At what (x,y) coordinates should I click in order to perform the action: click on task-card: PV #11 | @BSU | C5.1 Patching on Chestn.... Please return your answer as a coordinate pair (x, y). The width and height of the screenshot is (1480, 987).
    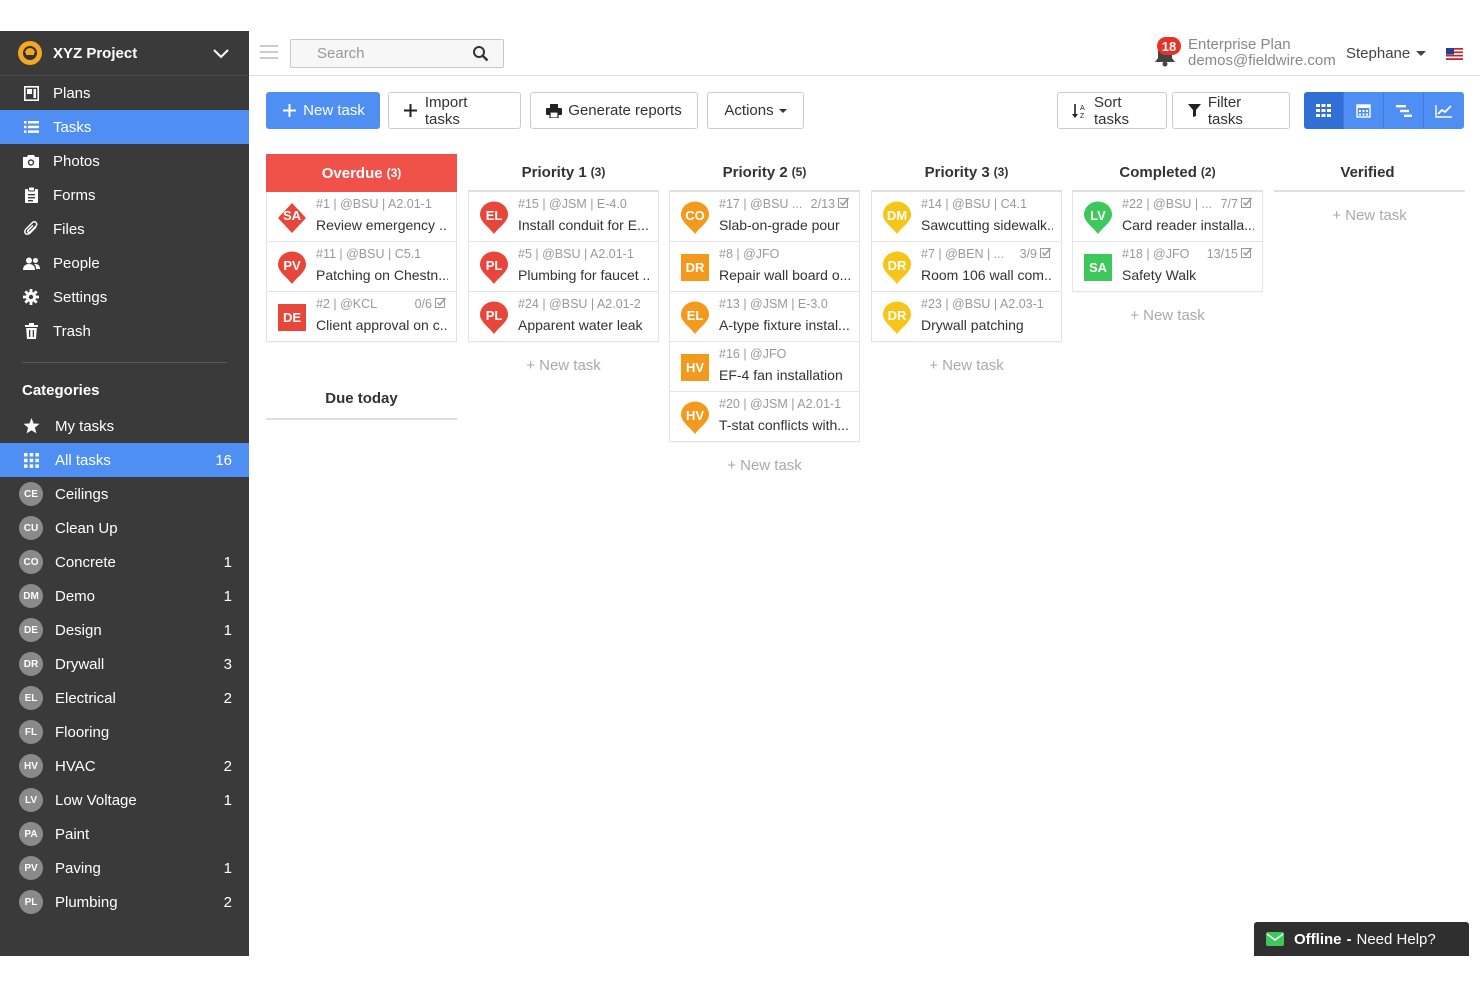
    Looking at the image, I should click on (361, 267).